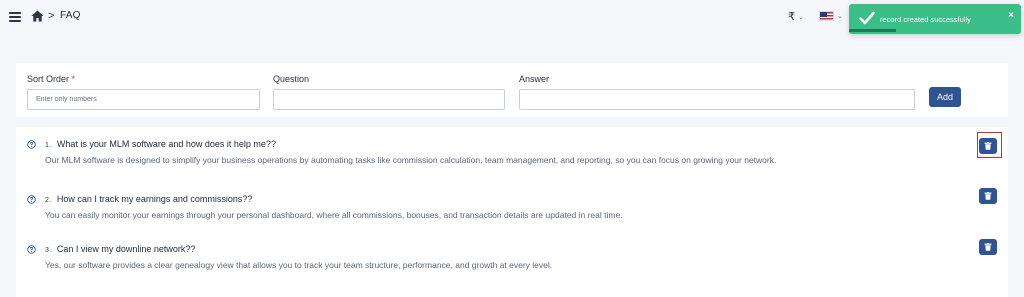 The height and width of the screenshot is (297, 1024). What do you see at coordinates (49, 250) in the screenshot?
I see `faq-number: 3.` at bounding box center [49, 250].